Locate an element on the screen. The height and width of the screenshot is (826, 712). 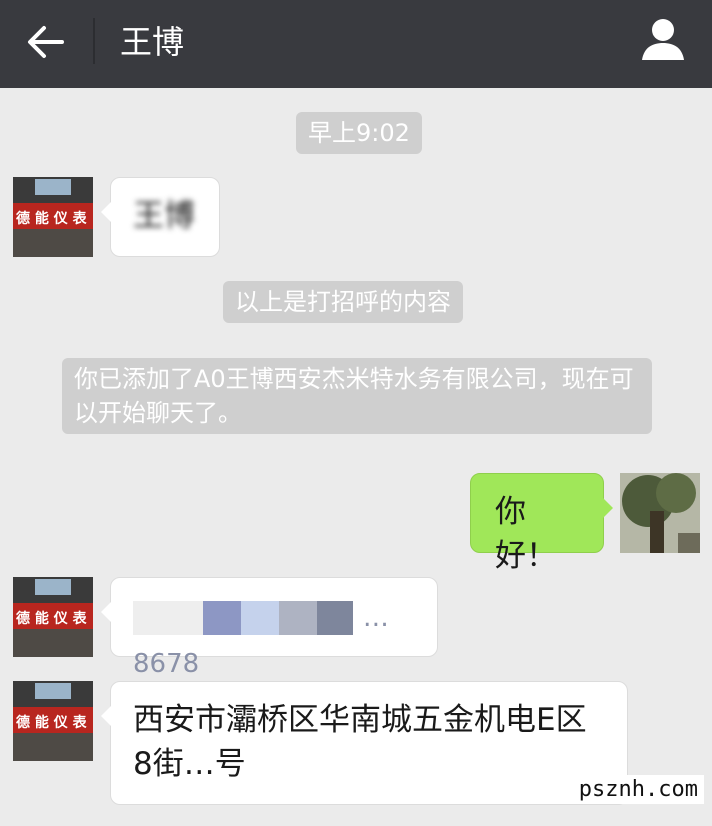
message-bubble: 王博 is located at coordinates (160, 217).